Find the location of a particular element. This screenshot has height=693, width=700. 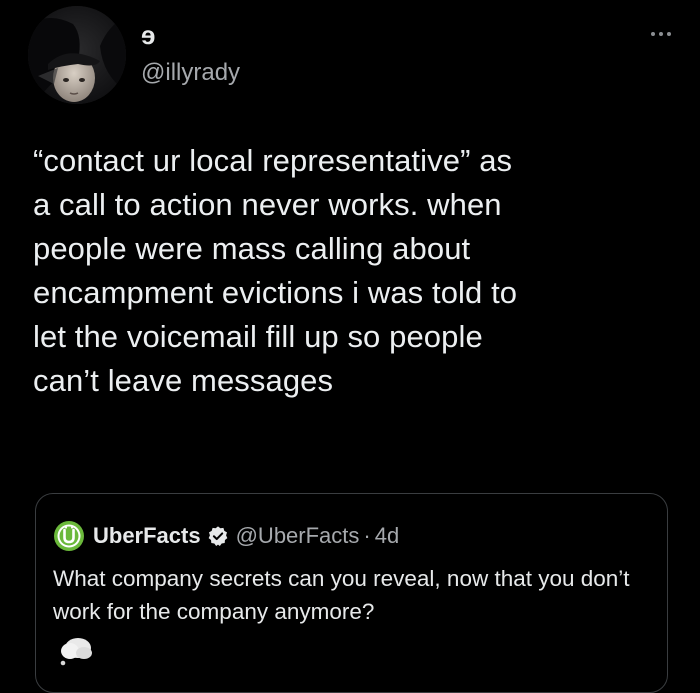

quoted-handle: @UberFacts is located at coordinates (298, 536).